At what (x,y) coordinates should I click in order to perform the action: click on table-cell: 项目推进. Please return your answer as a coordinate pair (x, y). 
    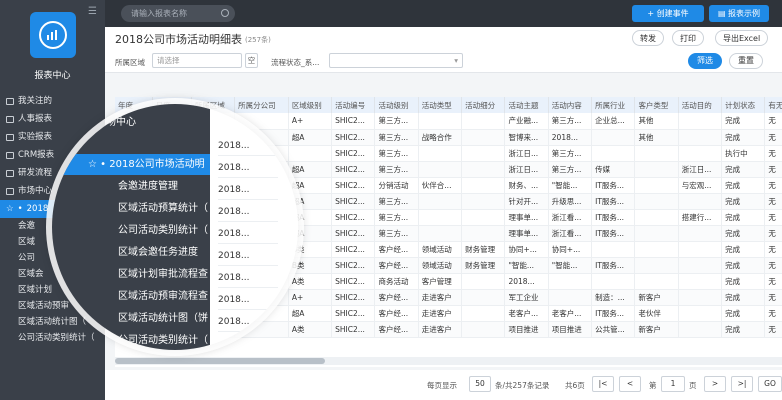
    Looking at the image, I should click on (526, 329).